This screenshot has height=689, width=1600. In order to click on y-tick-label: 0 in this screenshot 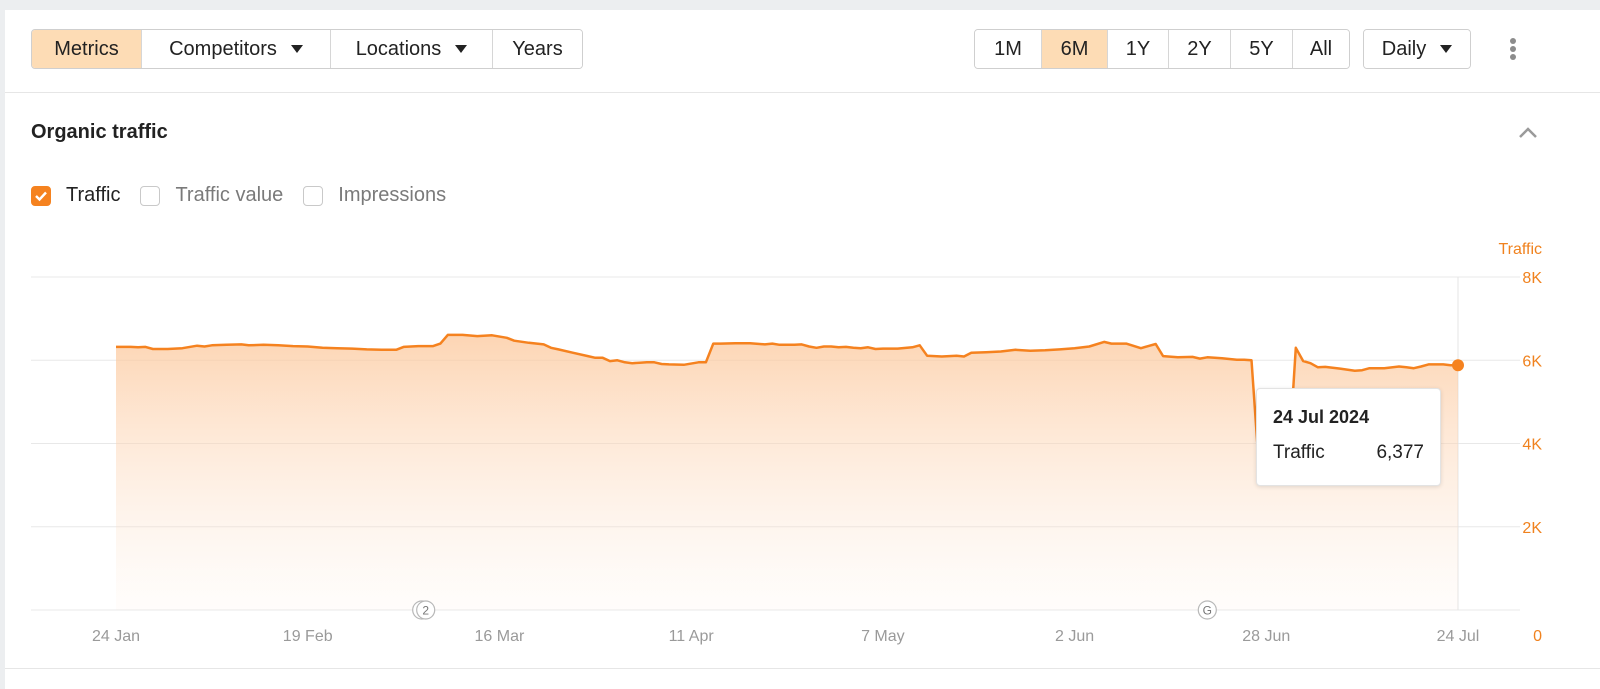, I will do `click(1537, 636)`.